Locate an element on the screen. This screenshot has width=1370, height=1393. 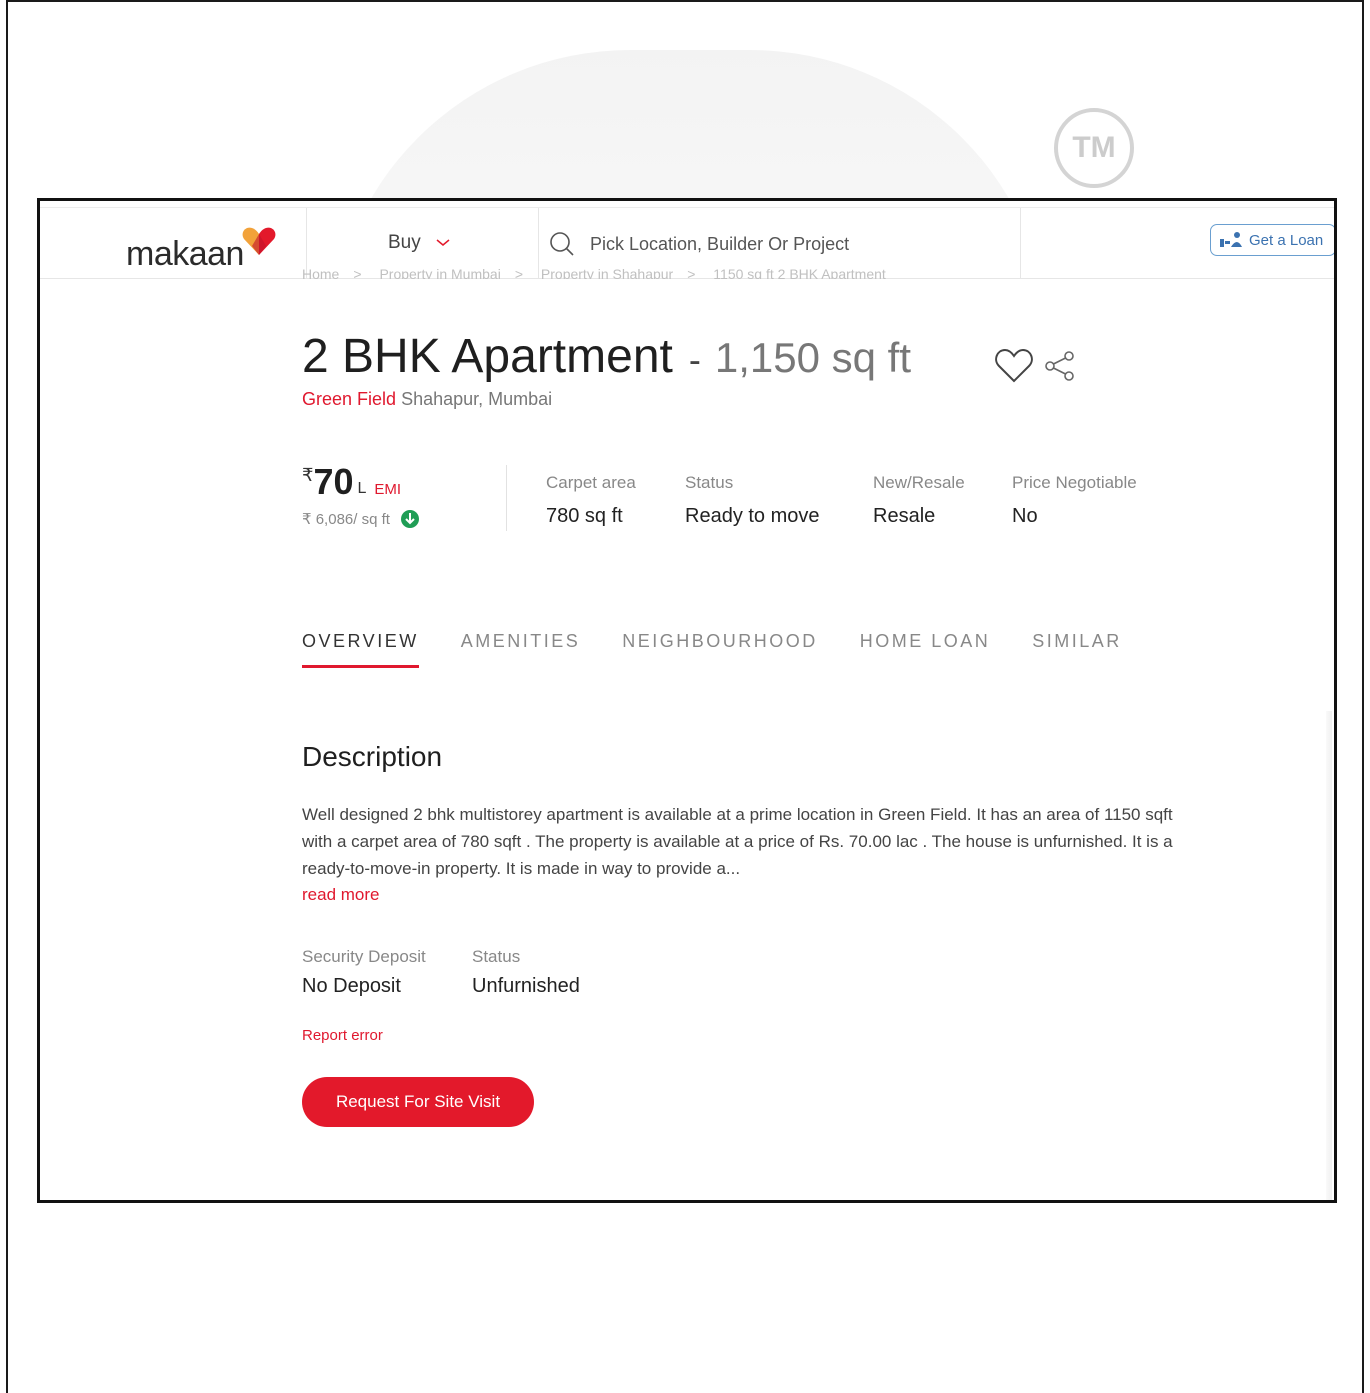
attribute-label: Status is located at coordinates (709, 482).